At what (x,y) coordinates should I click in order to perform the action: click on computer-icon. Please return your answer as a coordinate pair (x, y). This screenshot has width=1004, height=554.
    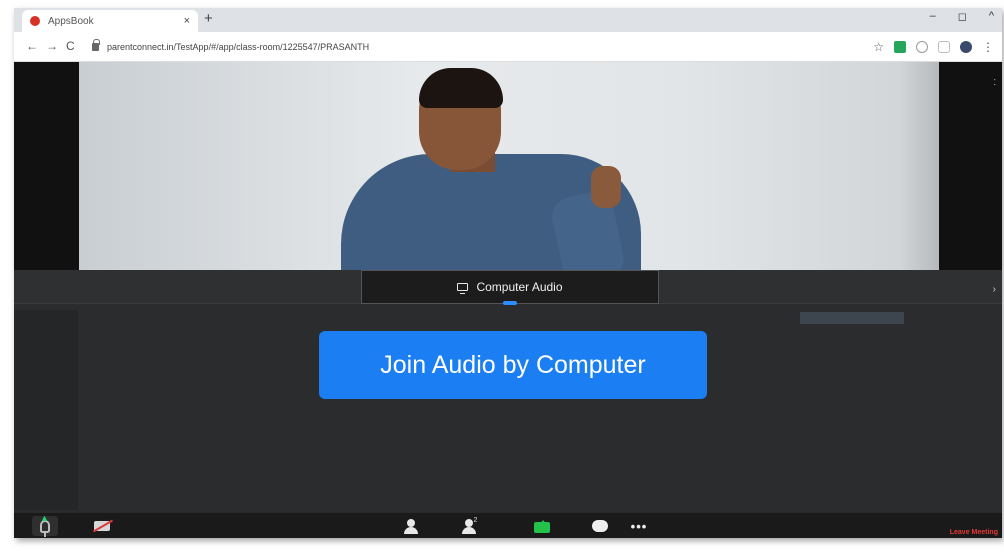
    Looking at the image, I should click on (463, 288).